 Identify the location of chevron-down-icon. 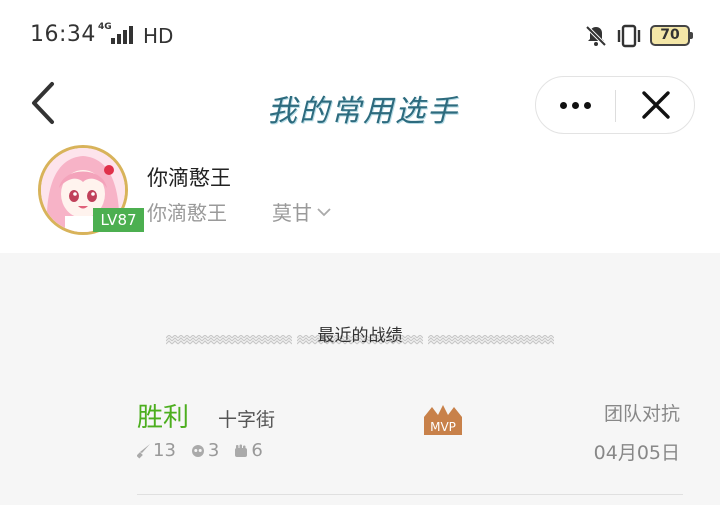
(324, 211).